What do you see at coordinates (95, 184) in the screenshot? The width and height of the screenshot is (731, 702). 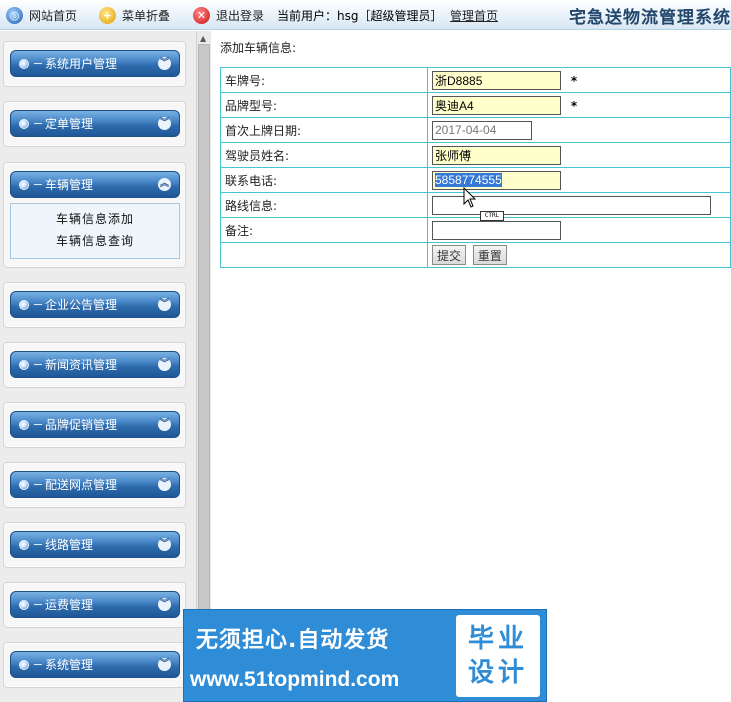 I see `menu-header-vehicles: 车辆管理 ︽` at bounding box center [95, 184].